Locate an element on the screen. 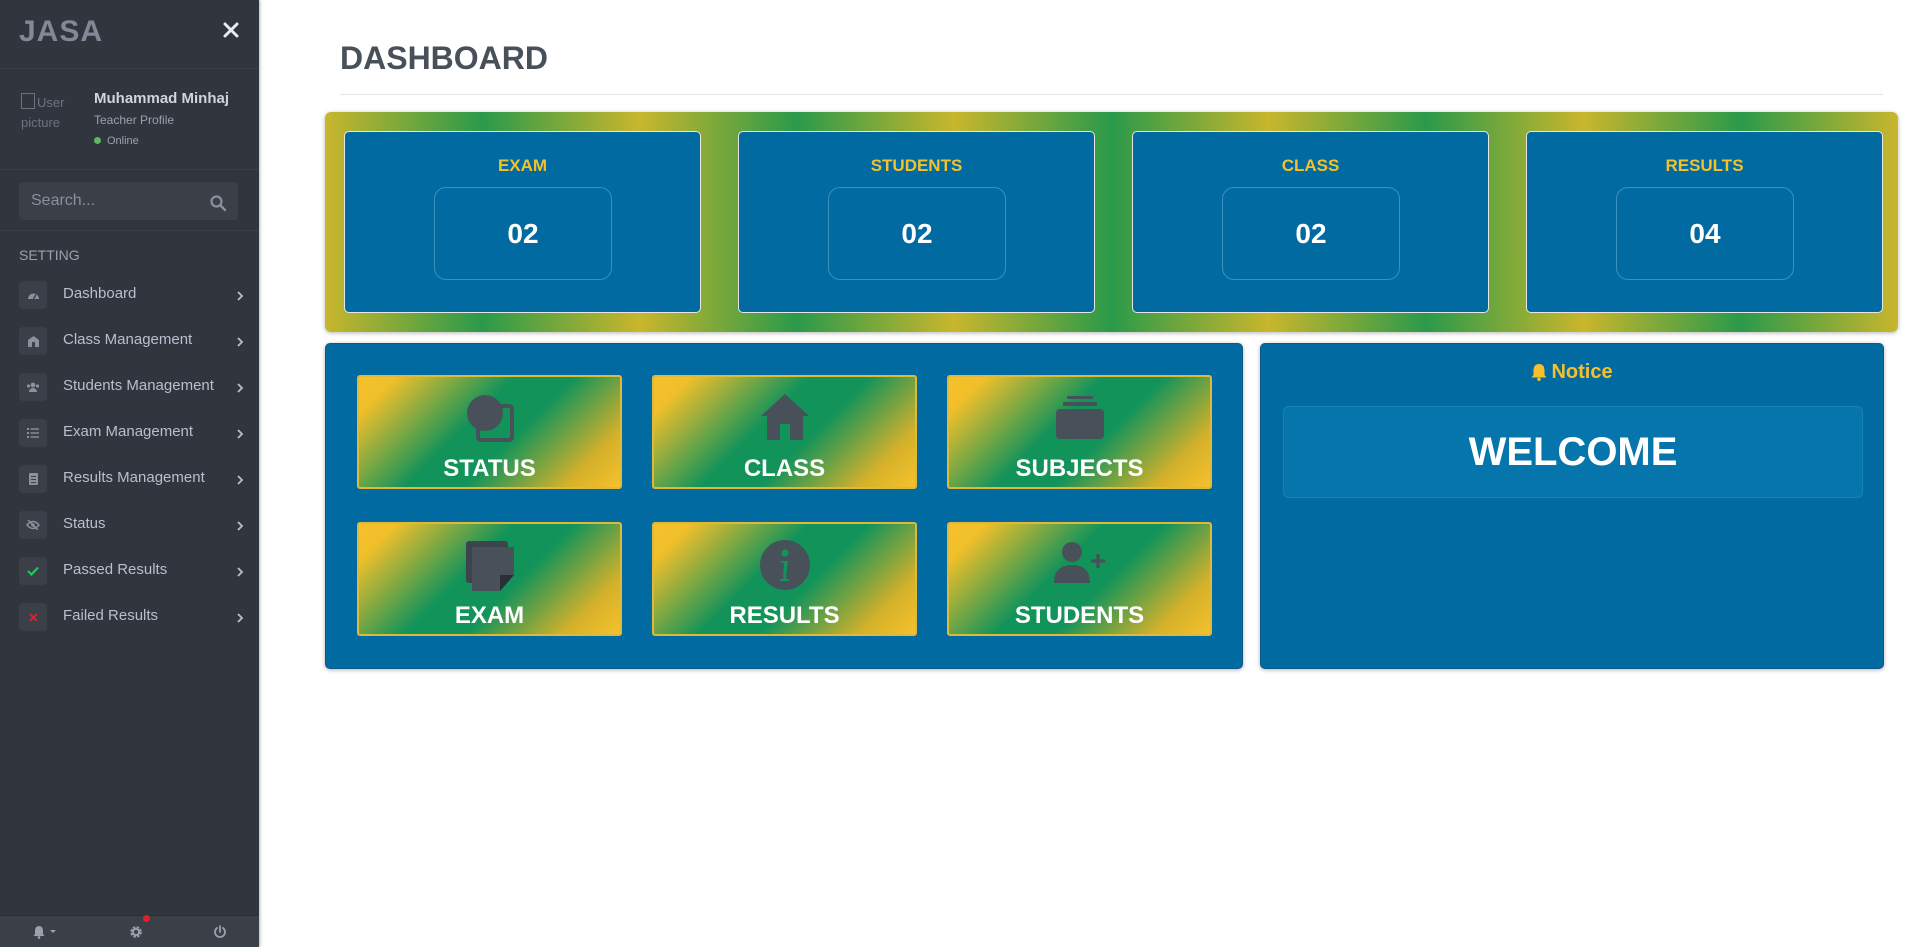  tile-results: RESULTS is located at coordinates (784, 579).